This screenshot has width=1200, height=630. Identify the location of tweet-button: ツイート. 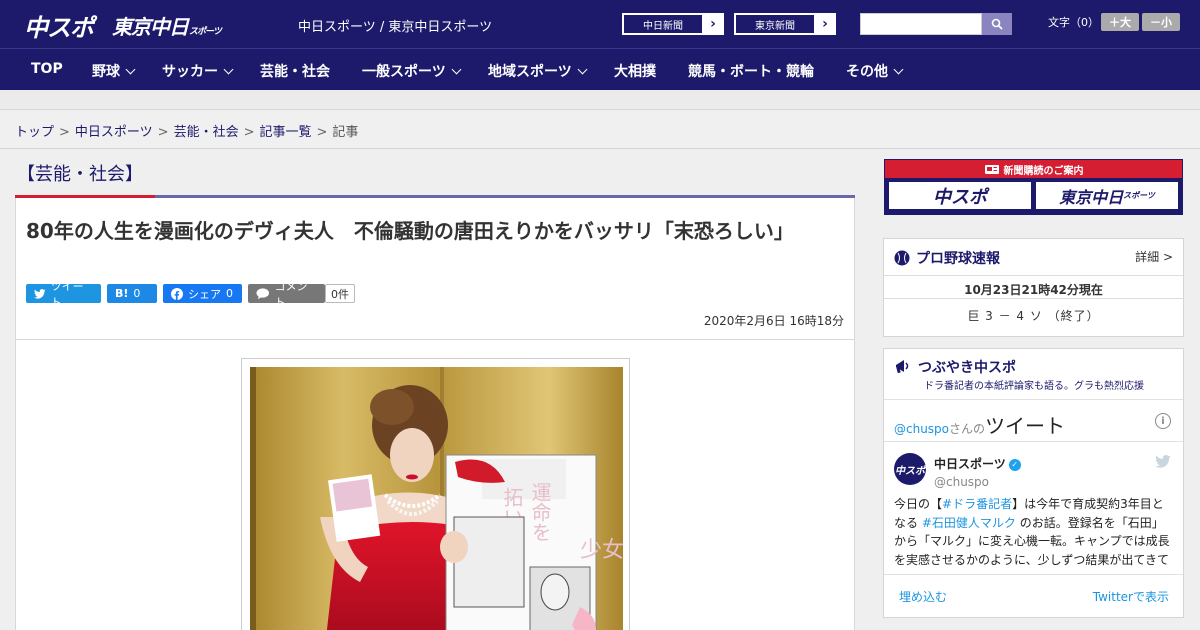
(63, 294).